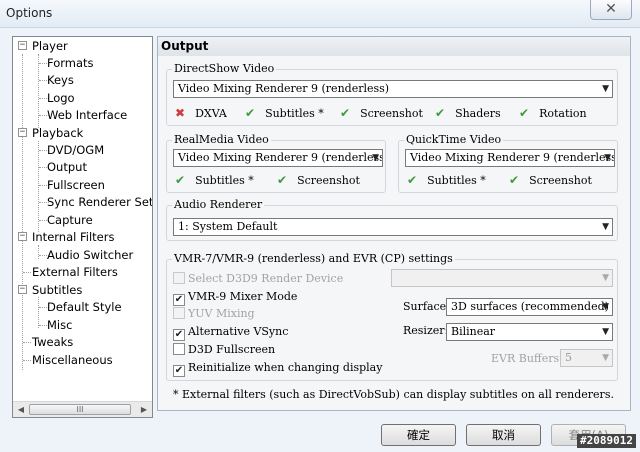 This screenshot has width=640, height=452. What do you see at coordinates (84, 307) in the screenshot?
I see `tree-item-default-style: Default Style` at bounding box center [84, 307].